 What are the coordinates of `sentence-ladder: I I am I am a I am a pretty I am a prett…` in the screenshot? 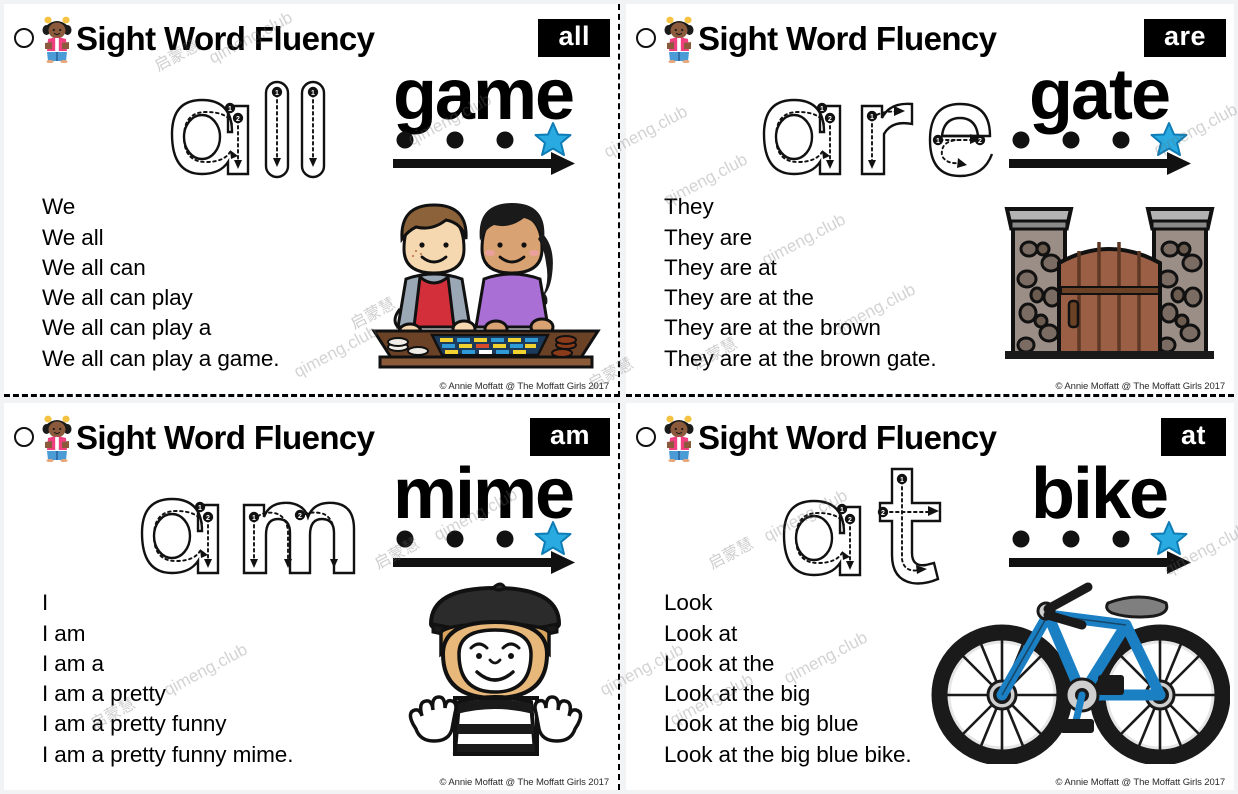 It's located at (222, 679).